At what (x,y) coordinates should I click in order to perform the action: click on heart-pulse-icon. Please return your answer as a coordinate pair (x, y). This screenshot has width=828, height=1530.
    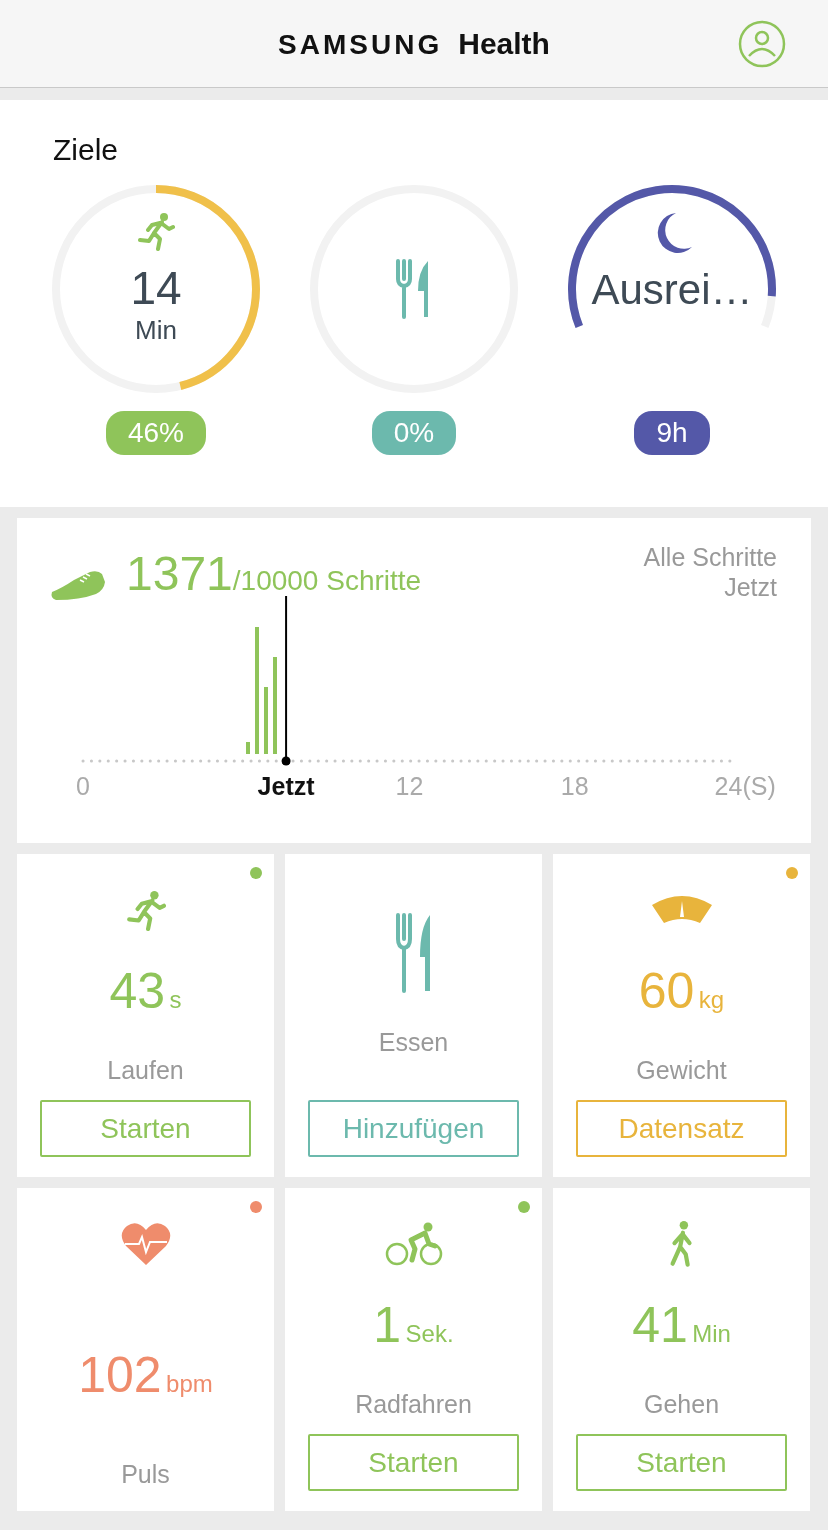
    Looking at the image, I should click on (145, 1244).